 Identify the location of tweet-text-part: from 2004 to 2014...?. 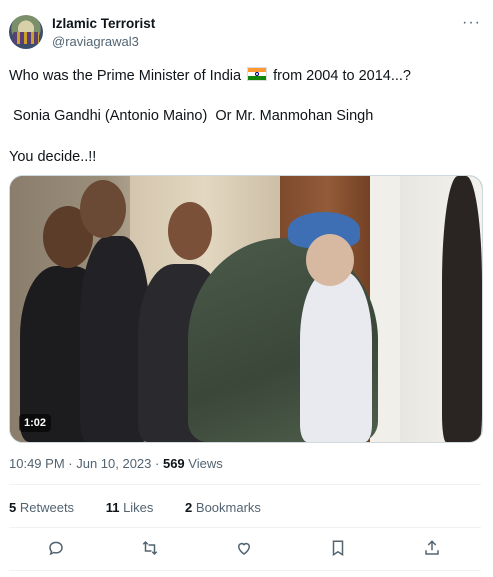
(340, 76).